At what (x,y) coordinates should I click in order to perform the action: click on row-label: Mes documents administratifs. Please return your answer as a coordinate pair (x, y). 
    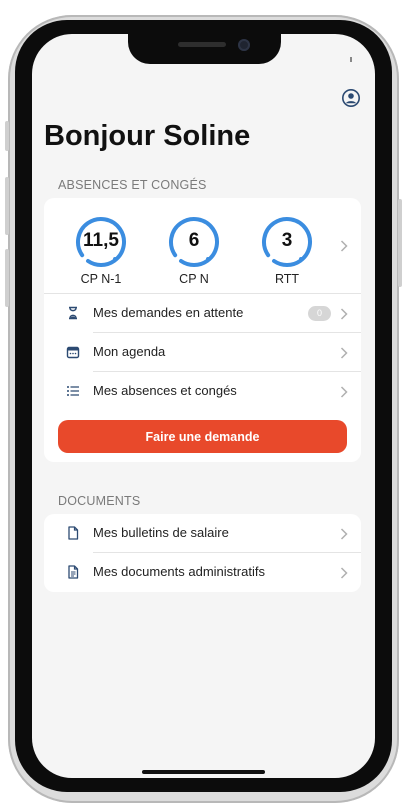
    Looking at the image, I should click on (179, 571).